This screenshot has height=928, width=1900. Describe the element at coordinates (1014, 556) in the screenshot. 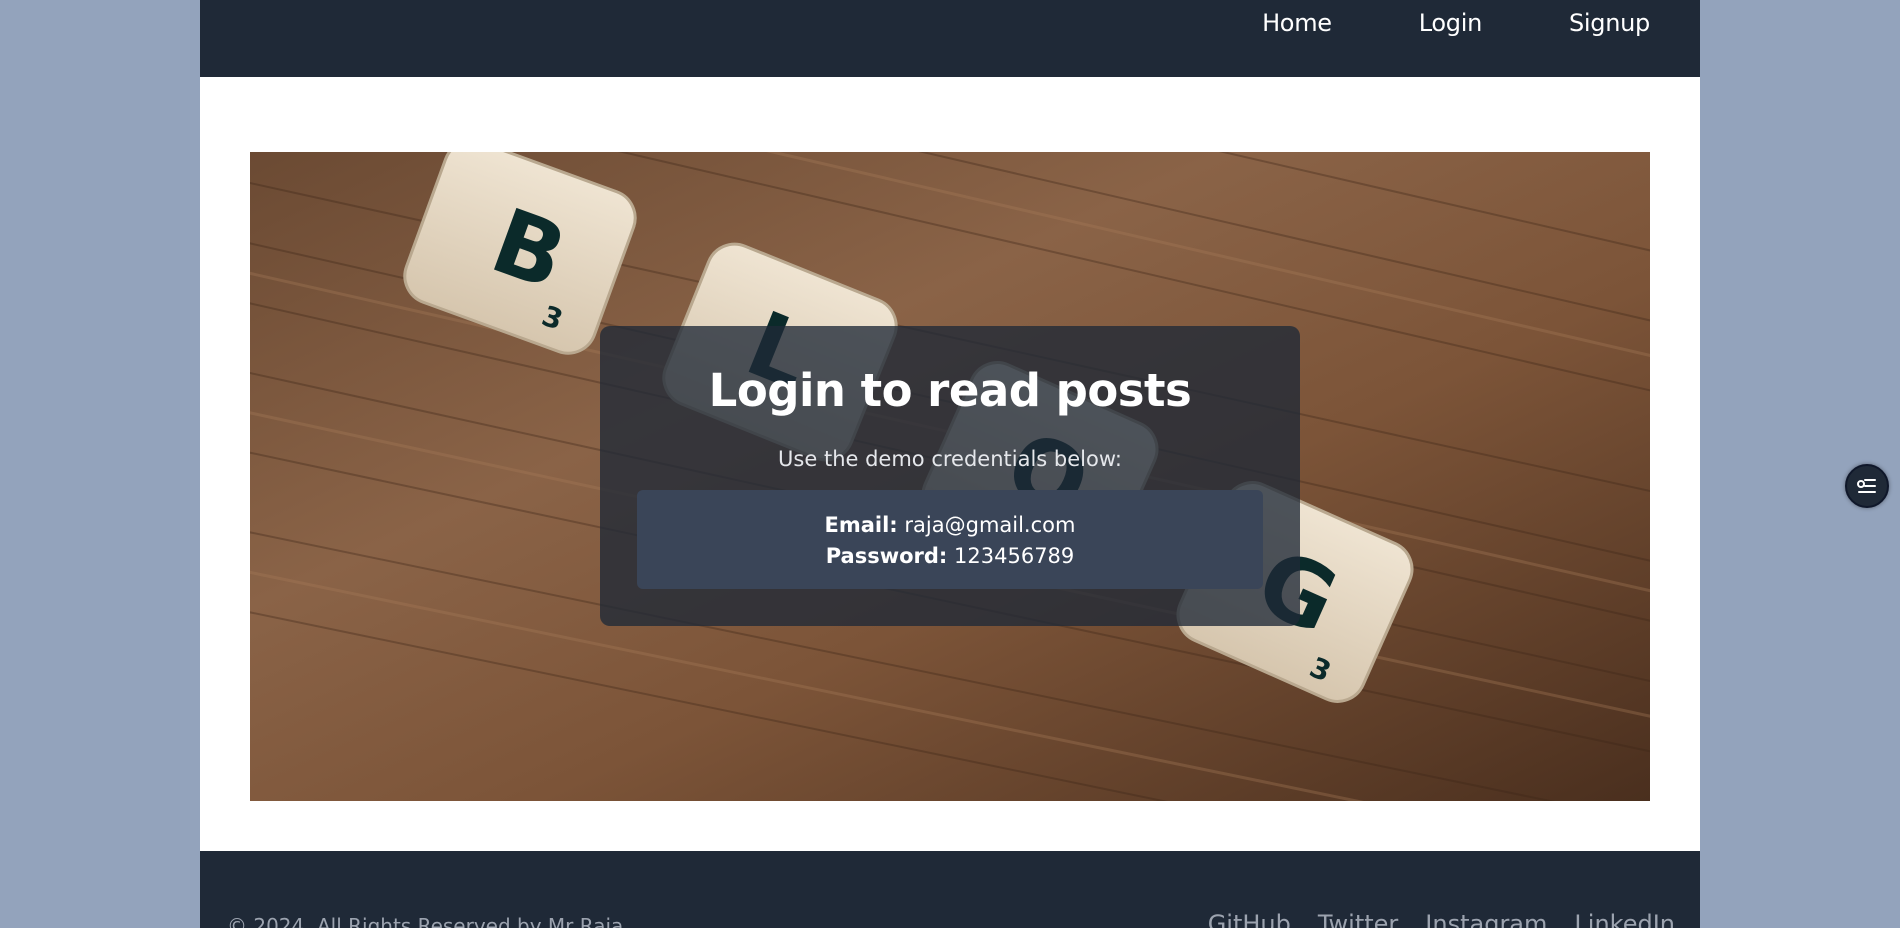

I see `password-value: 123456789` at that location.